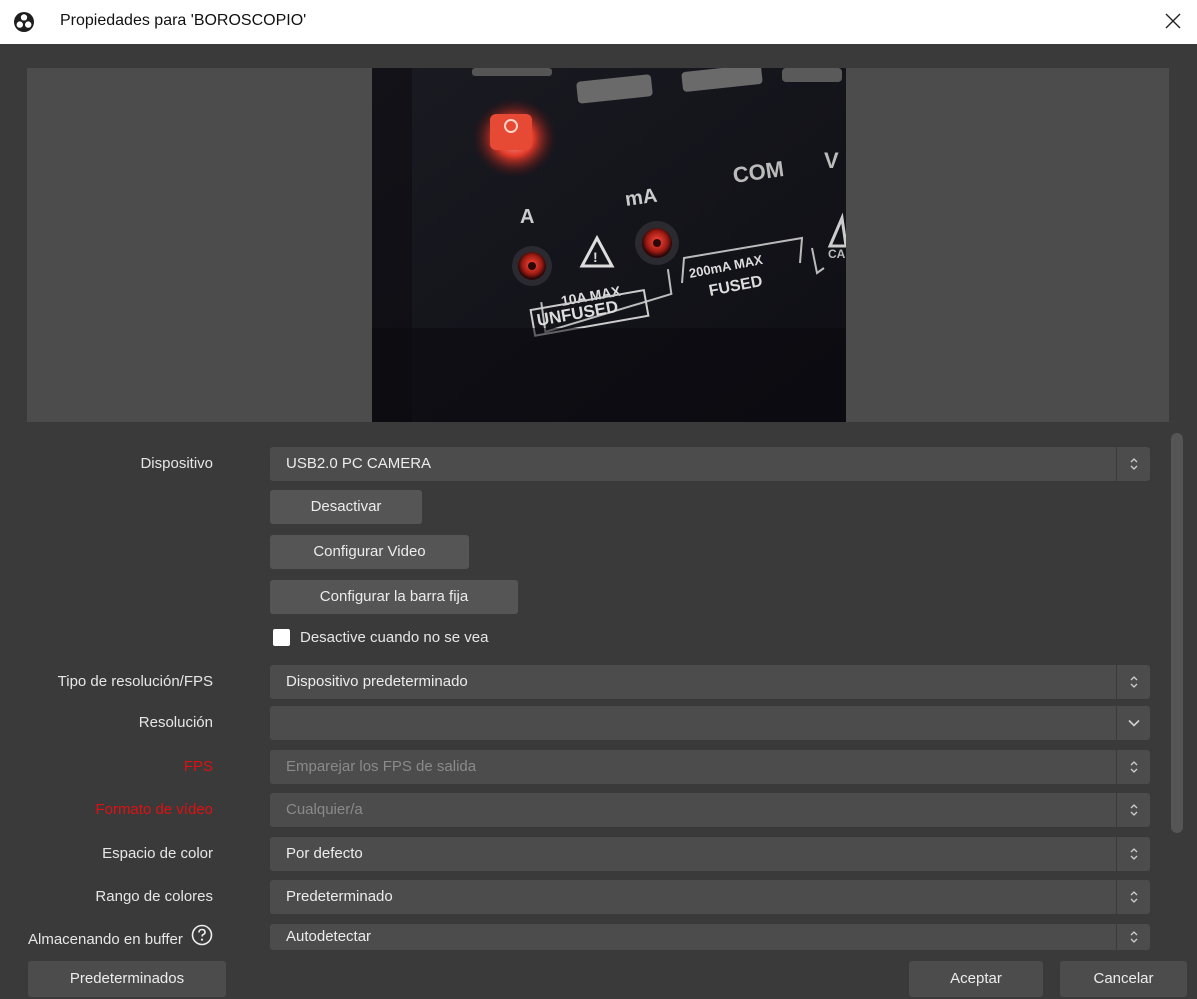 This screenshot has width=1197, height=999. Describe the element at coordinates (154, 896) in the screenshot. I see `color-range-label: Rango de colores` at that location.